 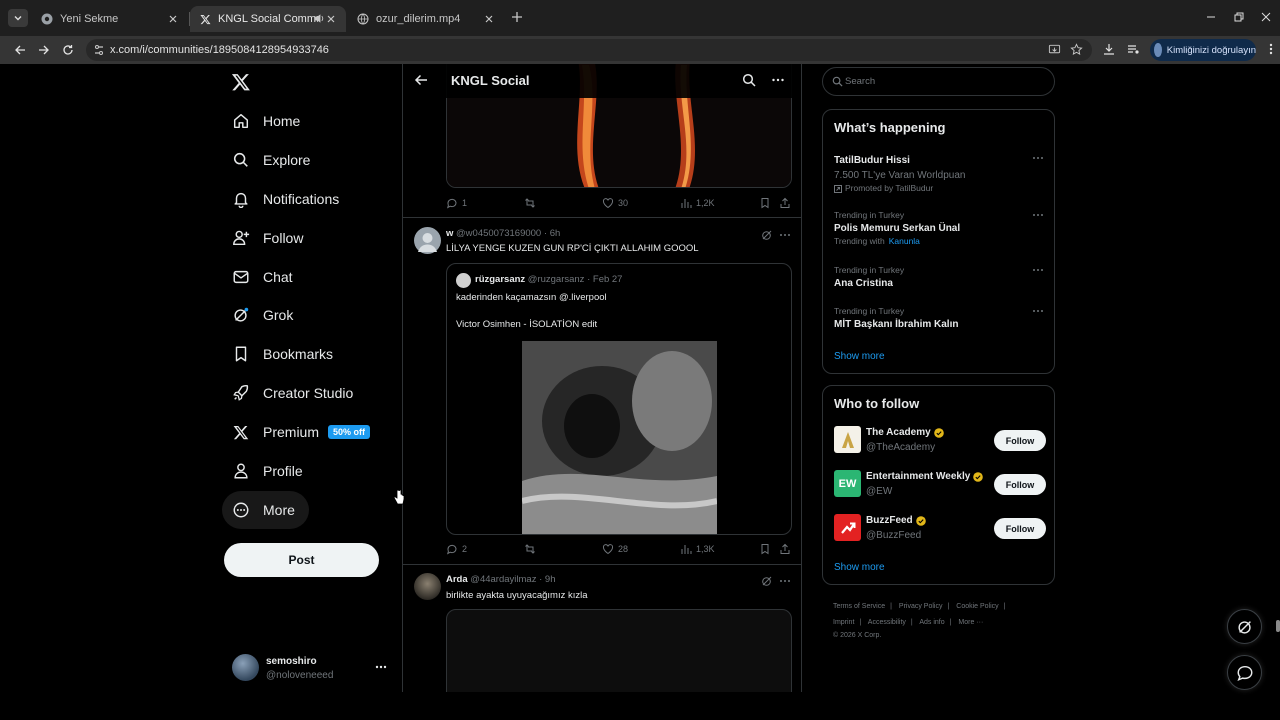 I want to click on reload-button, so click(x=68, y=50).